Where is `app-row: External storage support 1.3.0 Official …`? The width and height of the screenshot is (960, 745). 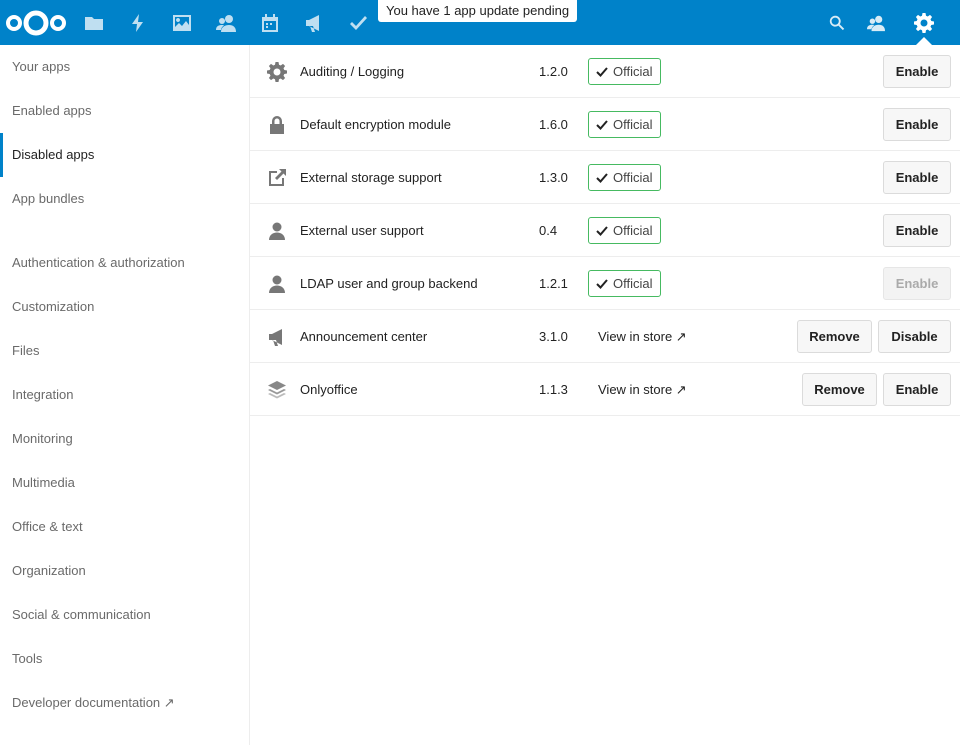 app-row: External storage support 1.3.0 Official … is located at coordinates (605, 177).